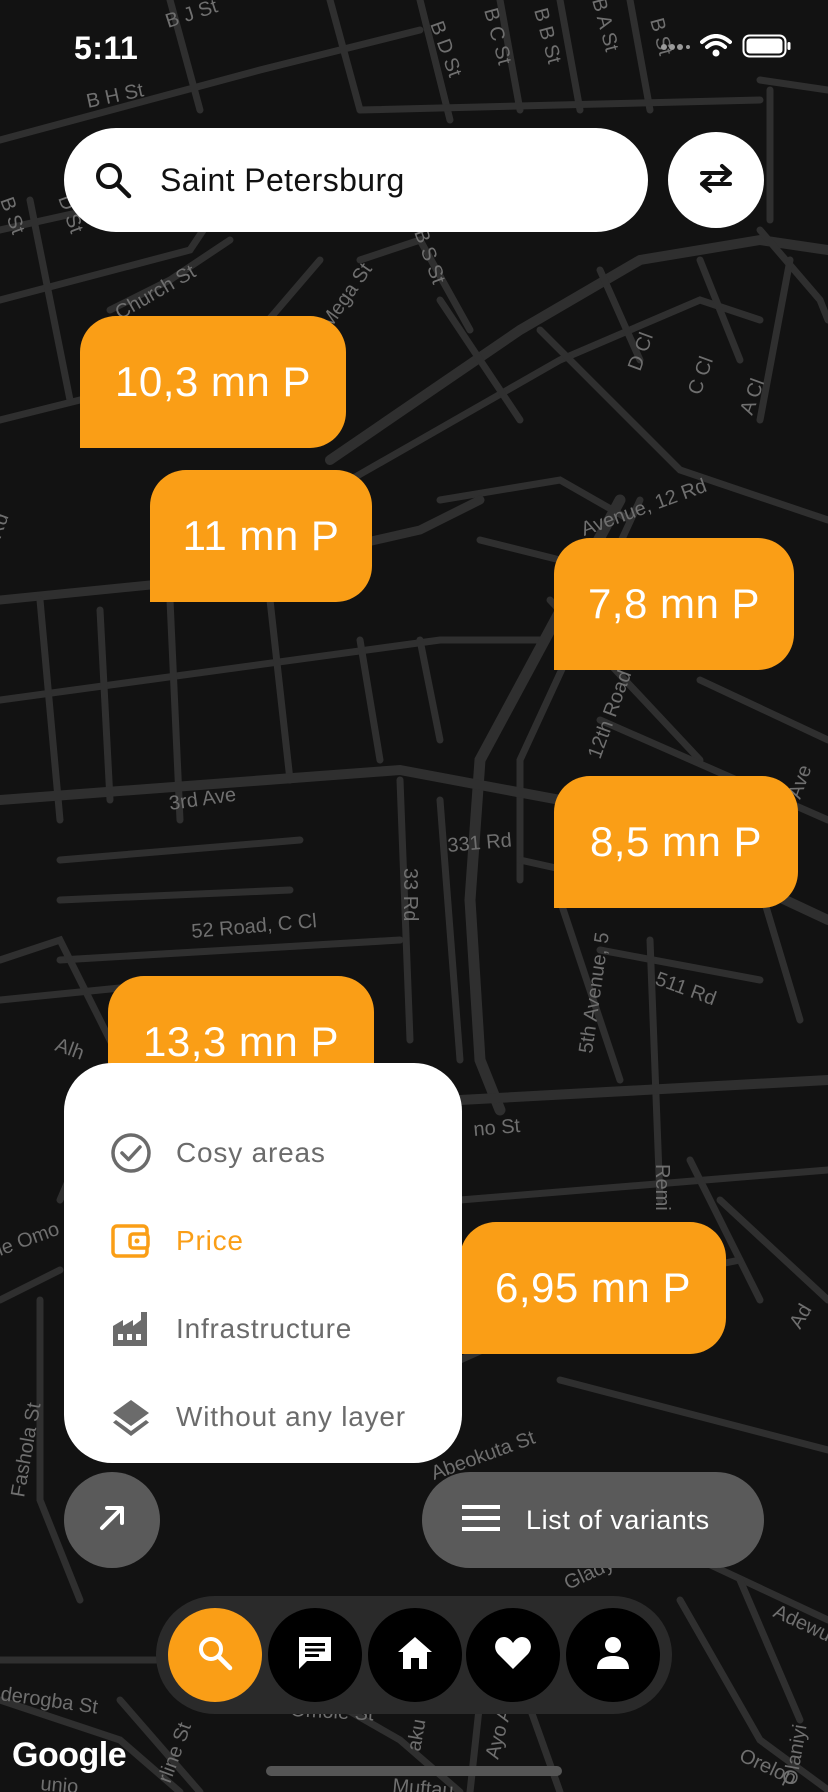 This screenshot has width=828, height=1792. What do you see at coordinates (716, 48) in the screenshot?
I see `wifi-icon` at bounding box center [716, 48].